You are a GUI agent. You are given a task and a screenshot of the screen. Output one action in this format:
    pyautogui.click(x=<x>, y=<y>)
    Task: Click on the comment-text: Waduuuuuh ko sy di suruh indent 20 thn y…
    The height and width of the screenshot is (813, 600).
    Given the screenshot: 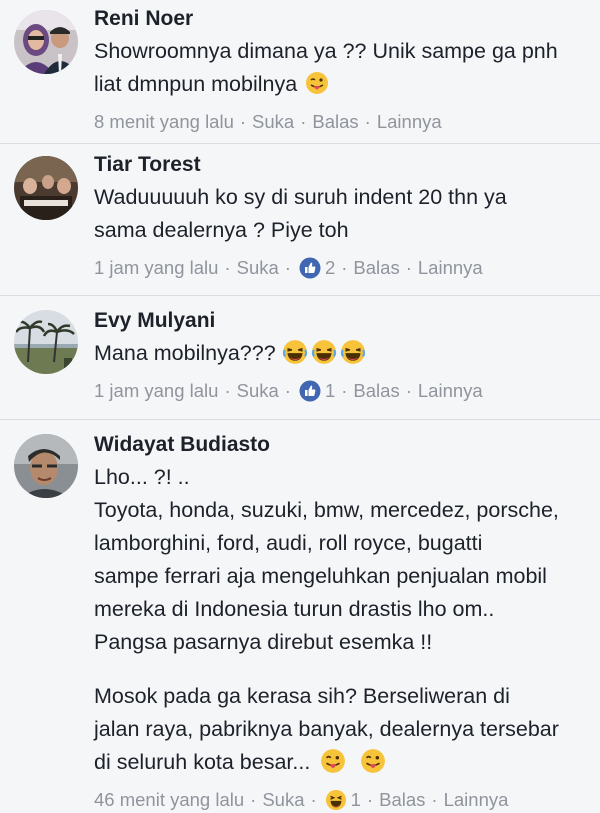 What is the action you would take?
    pyautogui.click(x=300, y=213)
    